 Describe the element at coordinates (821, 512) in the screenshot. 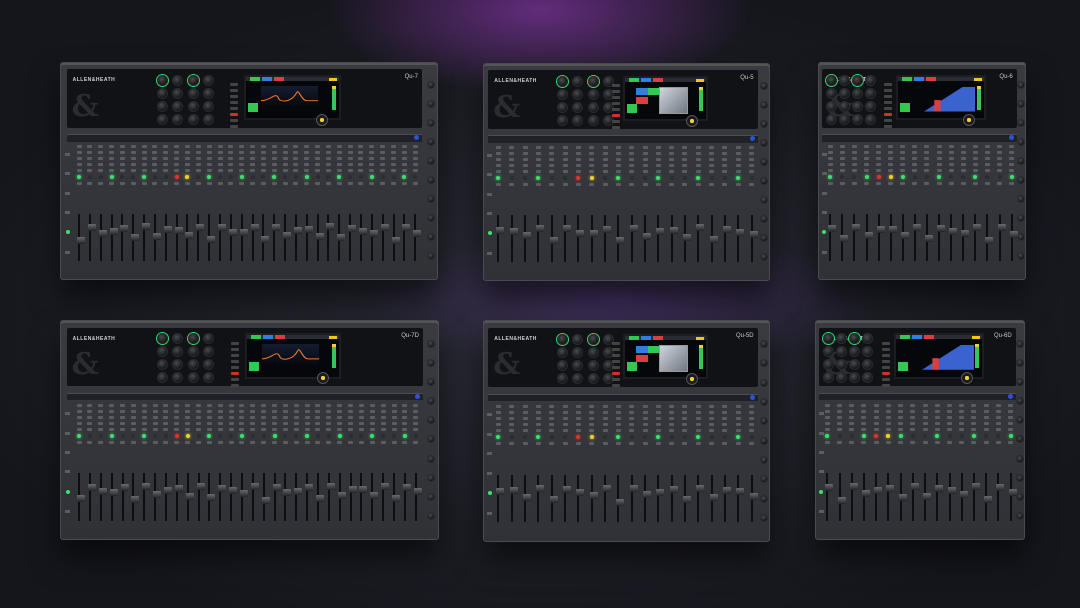

I see `layer-button` at that location.